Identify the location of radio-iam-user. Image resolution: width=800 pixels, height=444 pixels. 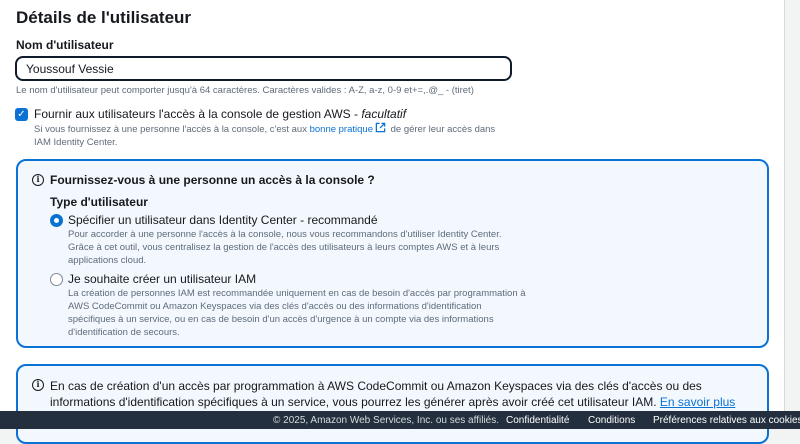
(56, 279).